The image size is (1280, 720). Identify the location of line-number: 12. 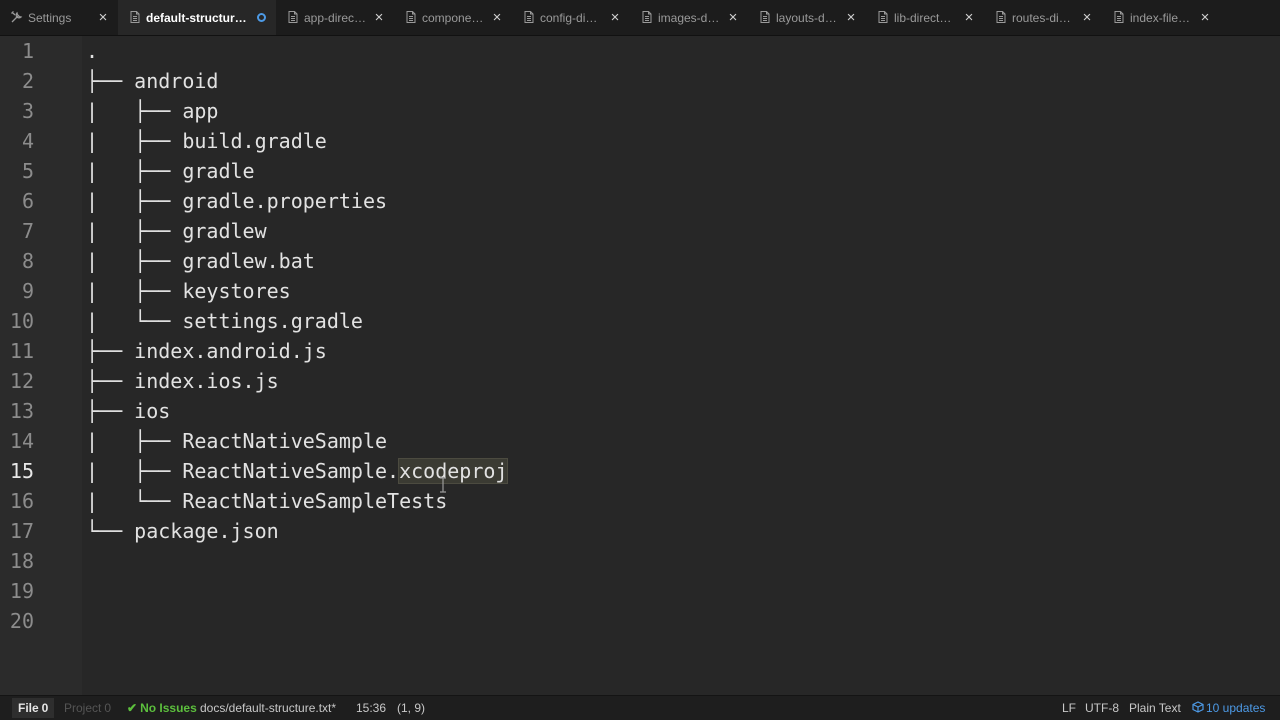
(21, 381).